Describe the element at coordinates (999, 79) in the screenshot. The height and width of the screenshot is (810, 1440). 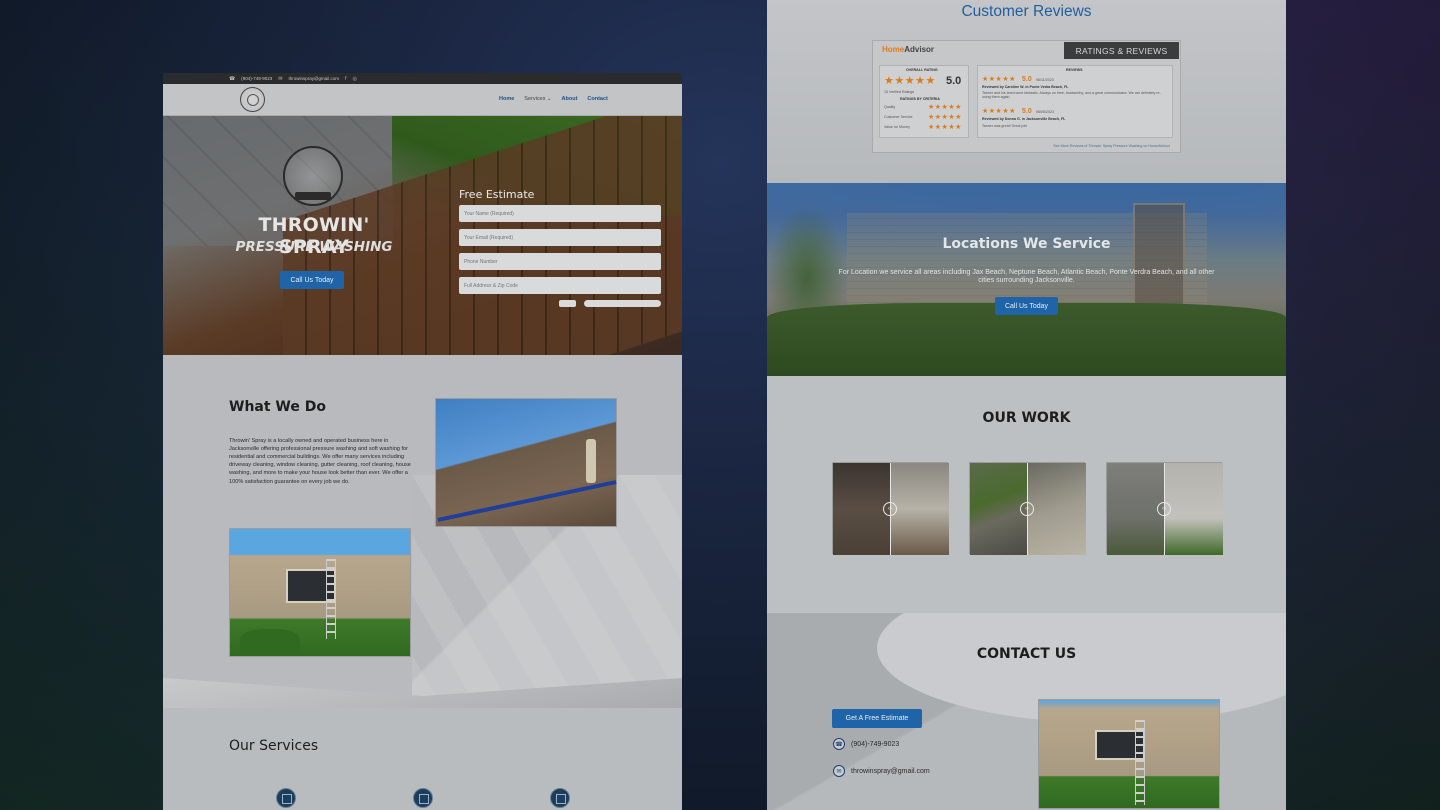
I see `review-1-stars: ★★★★★` at that location.